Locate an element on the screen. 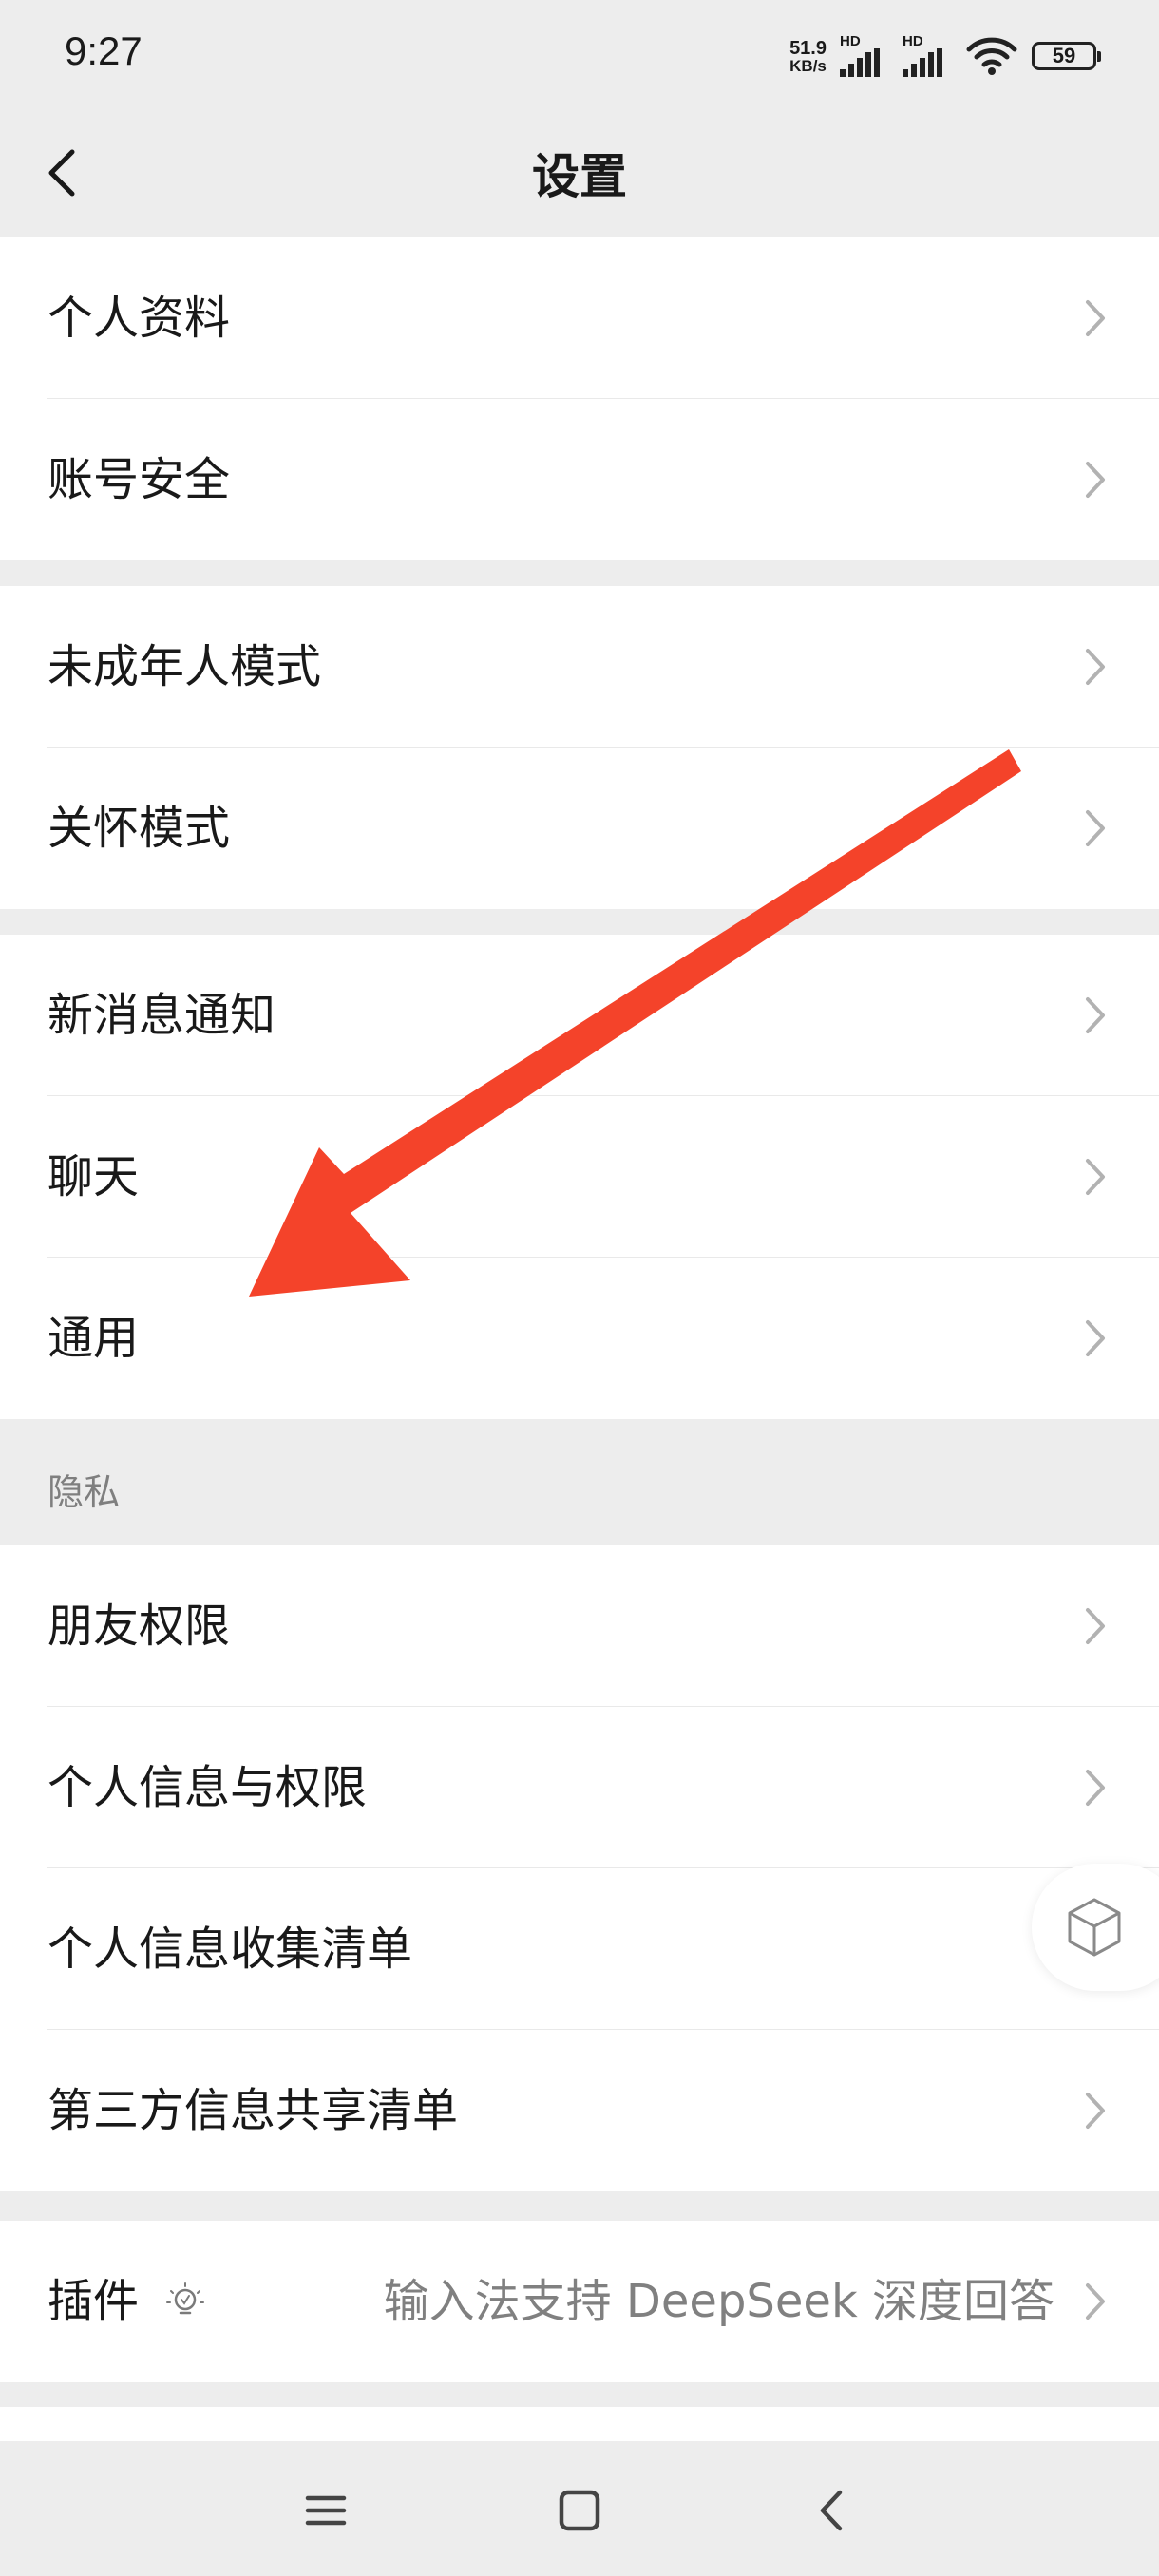 The height and width of the screenshot is (2576, 1159). wifi-icon is located at coordinates (991, 56).